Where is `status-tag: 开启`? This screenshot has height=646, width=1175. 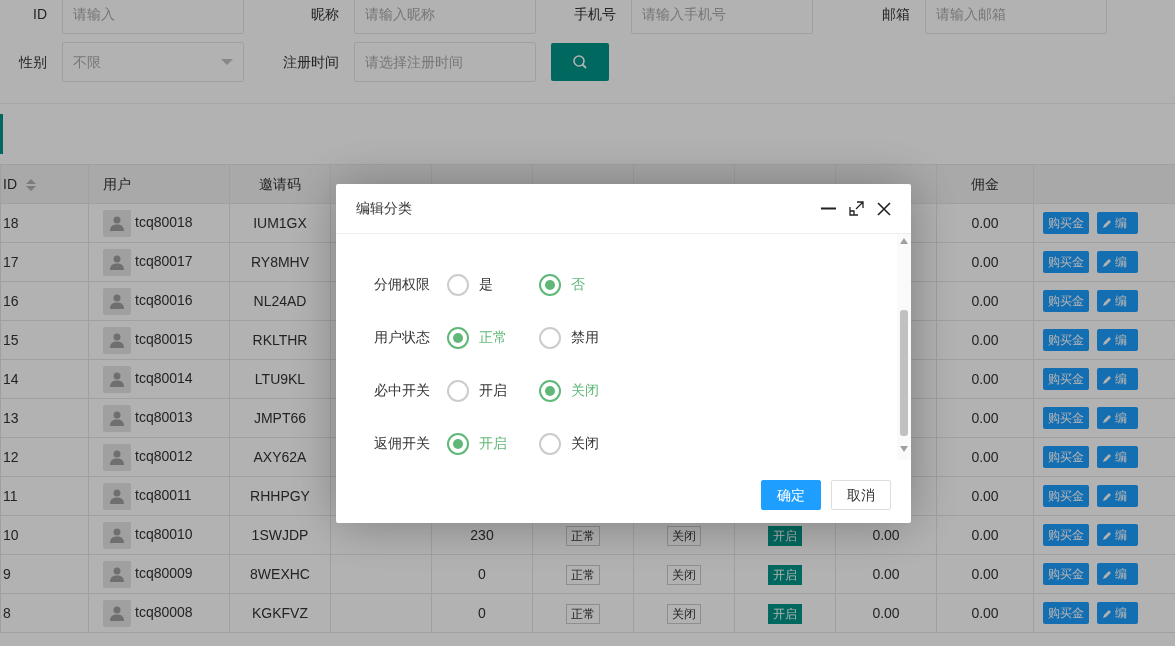 status-tag: 开启 is located at coordinates (785, 574).